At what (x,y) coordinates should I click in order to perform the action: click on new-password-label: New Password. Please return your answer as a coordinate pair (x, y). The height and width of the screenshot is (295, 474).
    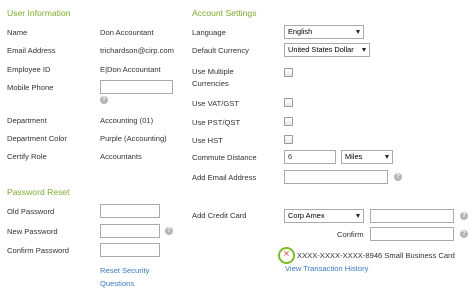
    Looking at the image, I should click on (32, 231).